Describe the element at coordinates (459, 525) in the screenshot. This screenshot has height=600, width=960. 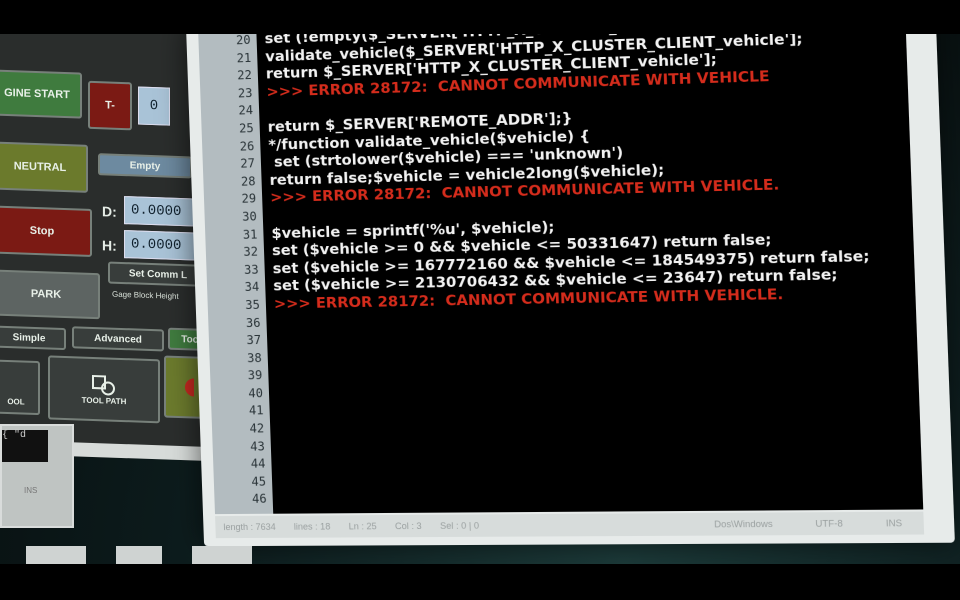
I see `status-selection: Sel : 0 | 0` at that location.